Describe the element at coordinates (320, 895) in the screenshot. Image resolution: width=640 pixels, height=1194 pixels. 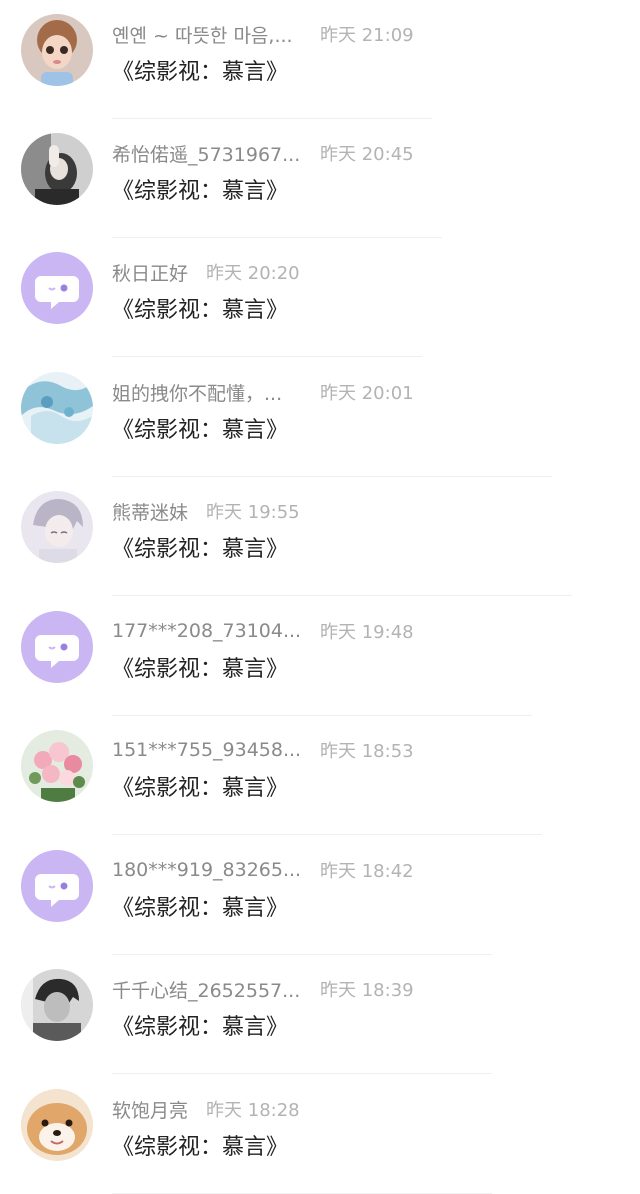
I see `conversation-item: 180***919_83265... 昨天 18:42 《综影视：慕言》` at that location.